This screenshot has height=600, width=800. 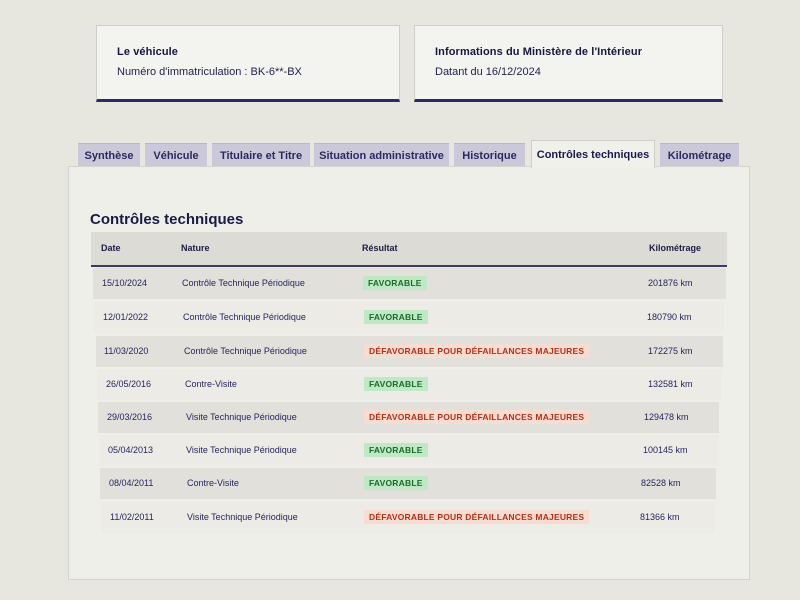 What do you see at coordinates (261, 155) in the screenshot?
I see `tab-titulaire-et-titre: Titulaire et Titre` at bounding box center [261, 155].